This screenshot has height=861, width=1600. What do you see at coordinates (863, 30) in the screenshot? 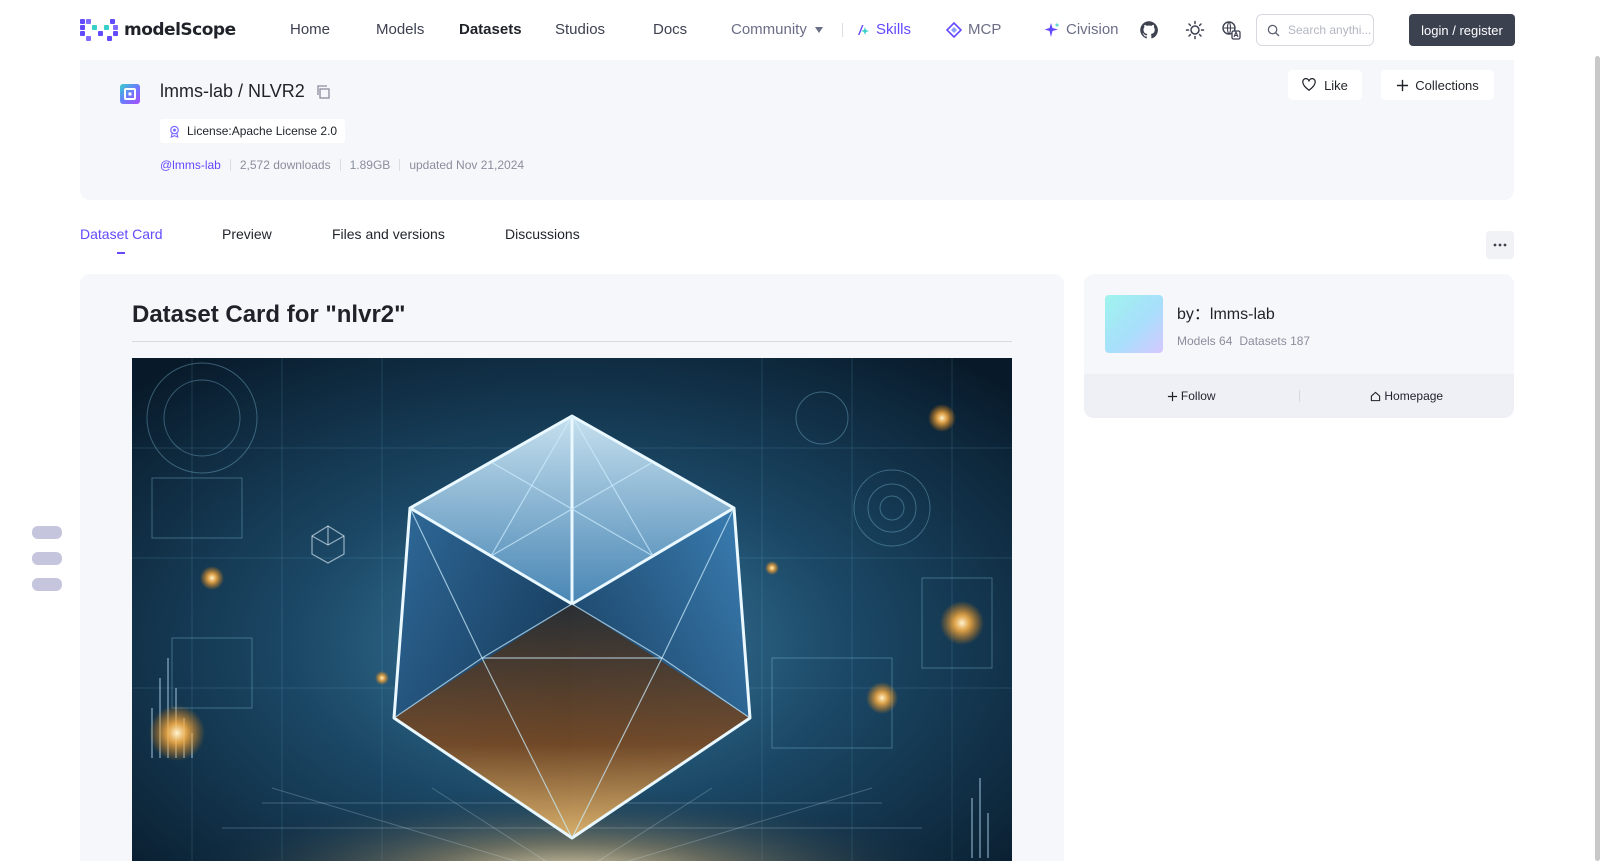
I see `skills-icon` at bounding box center [863, 30].